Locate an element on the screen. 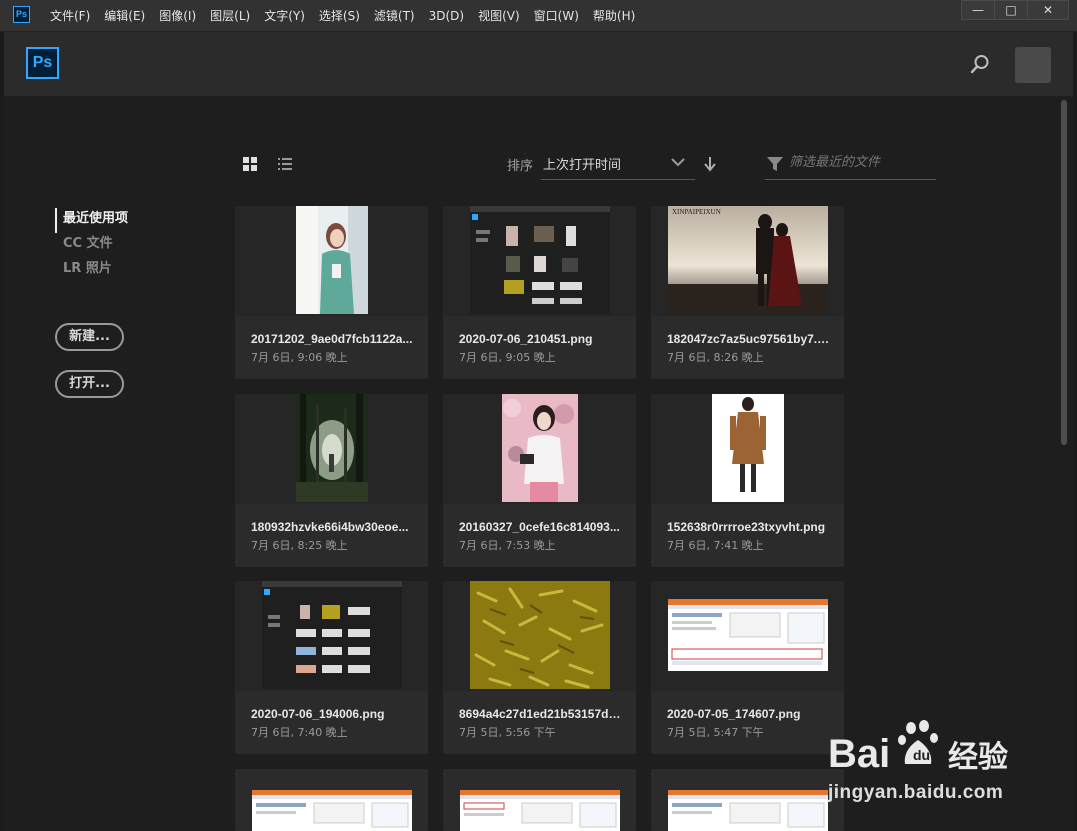 The width and height of the screenshot is (1077, 831). vertical-scrollbar is located at coordinates (1064, 272).